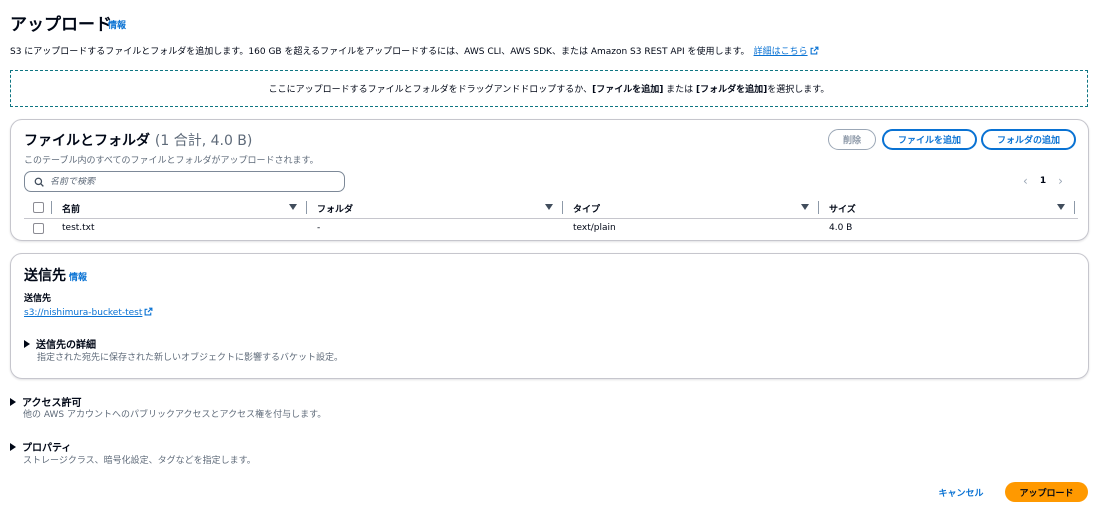 This screenshot has height=509, width=1094. Describe the element at coordinates (680, 90) in the screenshot. I see `dropzone-text-mid: または` at that location.